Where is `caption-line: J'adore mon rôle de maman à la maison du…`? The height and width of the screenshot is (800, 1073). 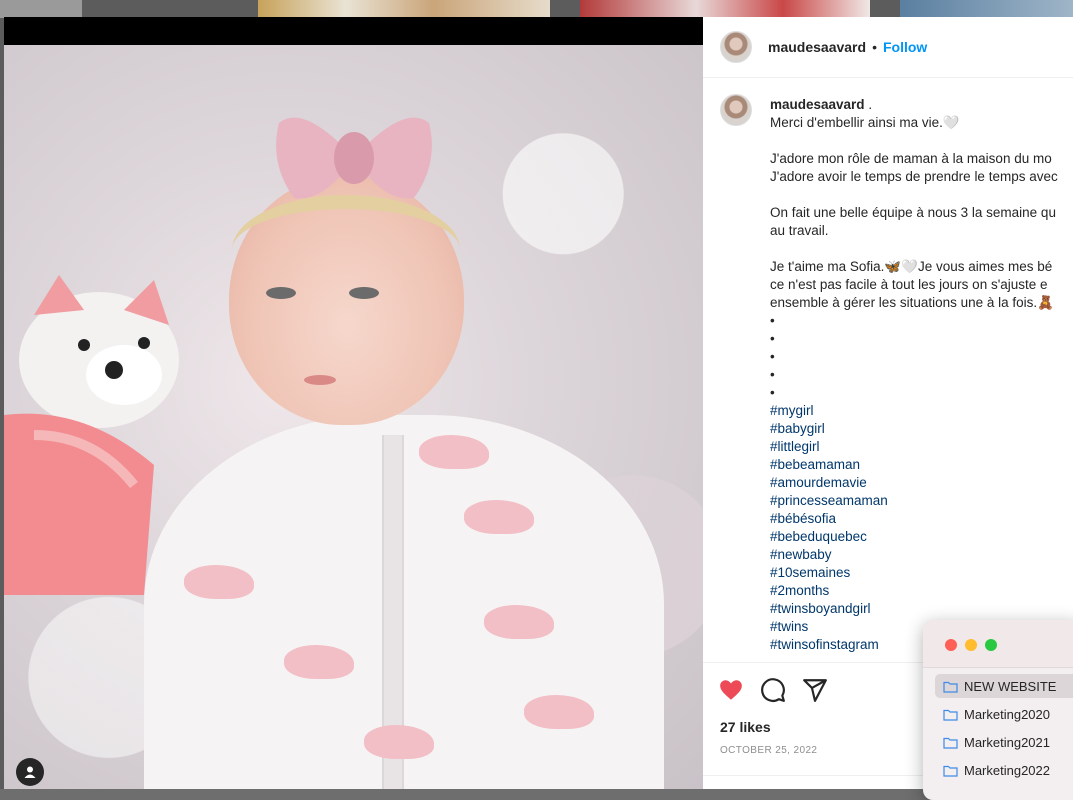
caption-line: J'adore mon rôle de maman à la maison du… is located at coordinates (911, 158).